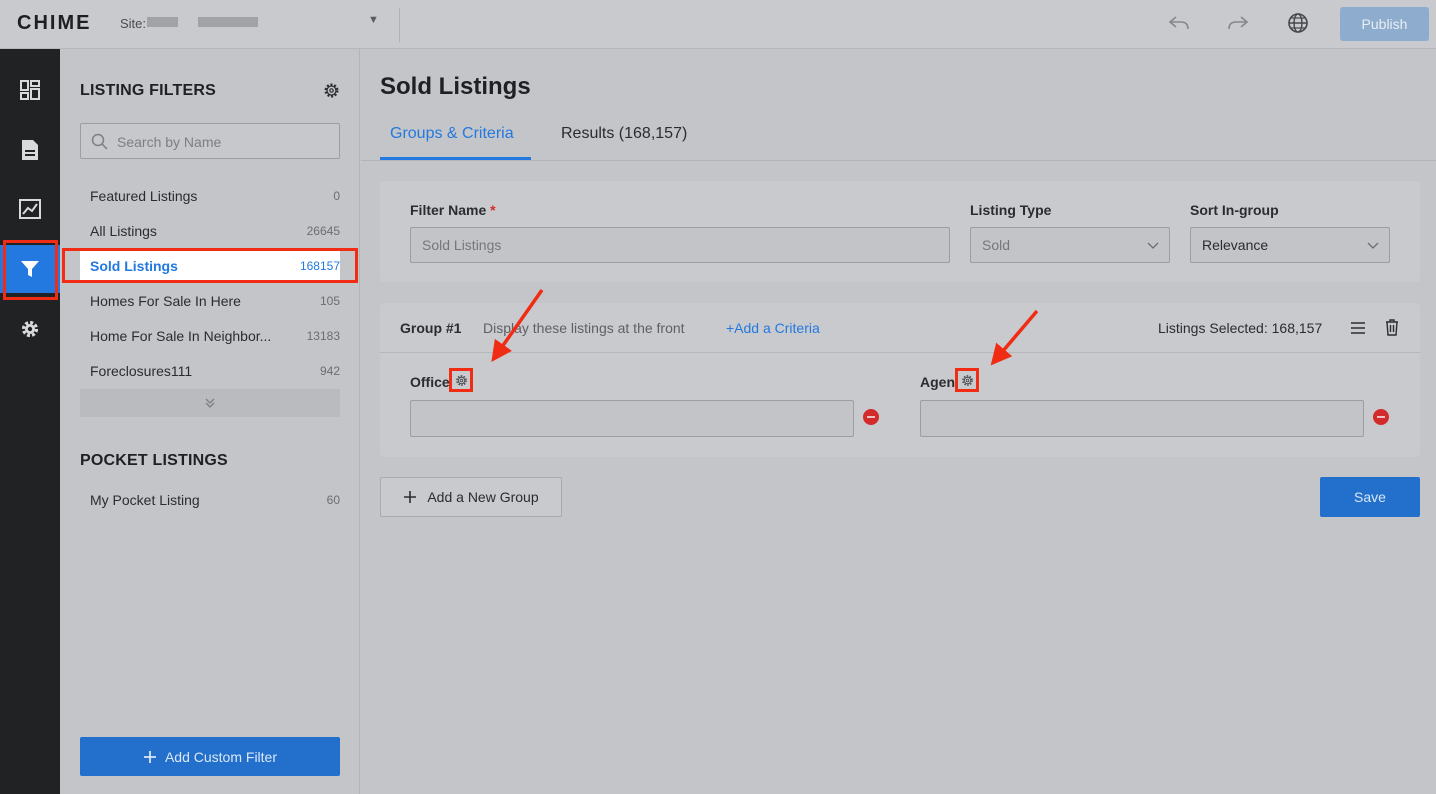 The width and height of the screenshot is (1436, 794). Describe the element at coordinates (331, 93) in the screenshot. I see `filters-settings-gear-icon` at that location.